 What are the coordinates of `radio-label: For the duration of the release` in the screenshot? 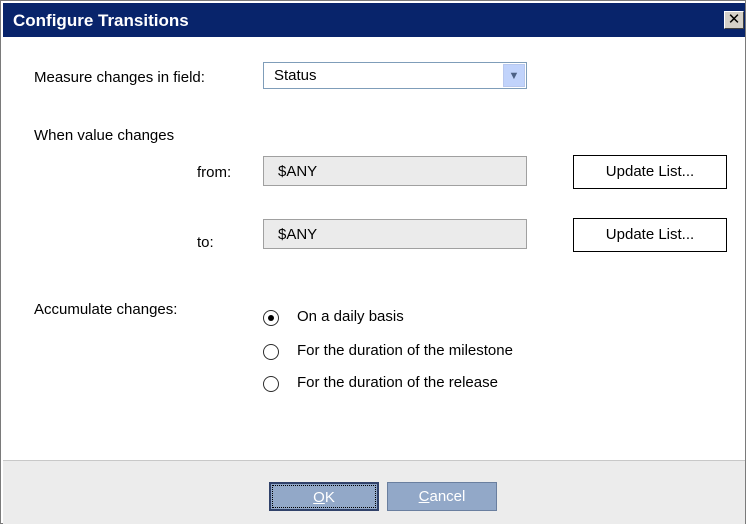 It's located at (397, 382).